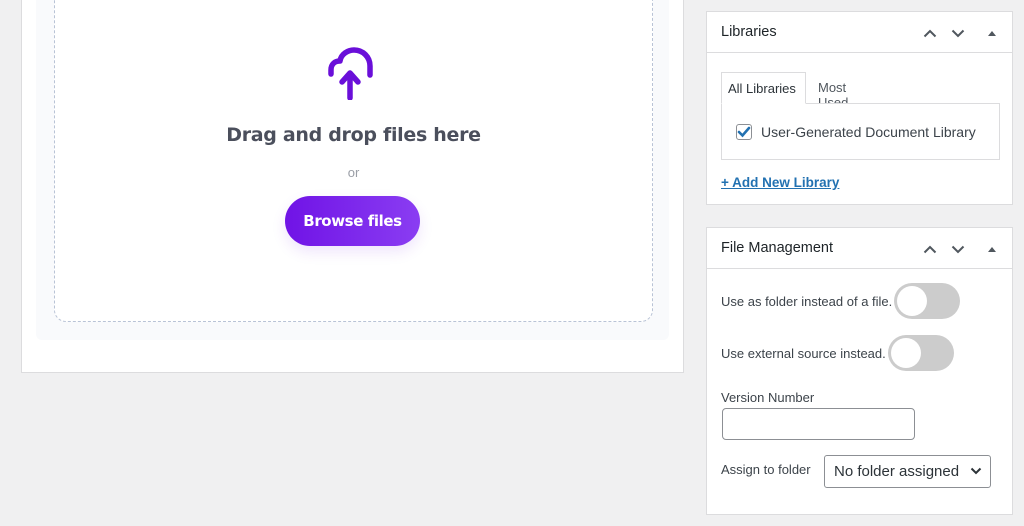 Image resolution: width=1024 pixels, height=526 pixels. I want to click on library-label: User-Generated Document Library, so click(868, 132).